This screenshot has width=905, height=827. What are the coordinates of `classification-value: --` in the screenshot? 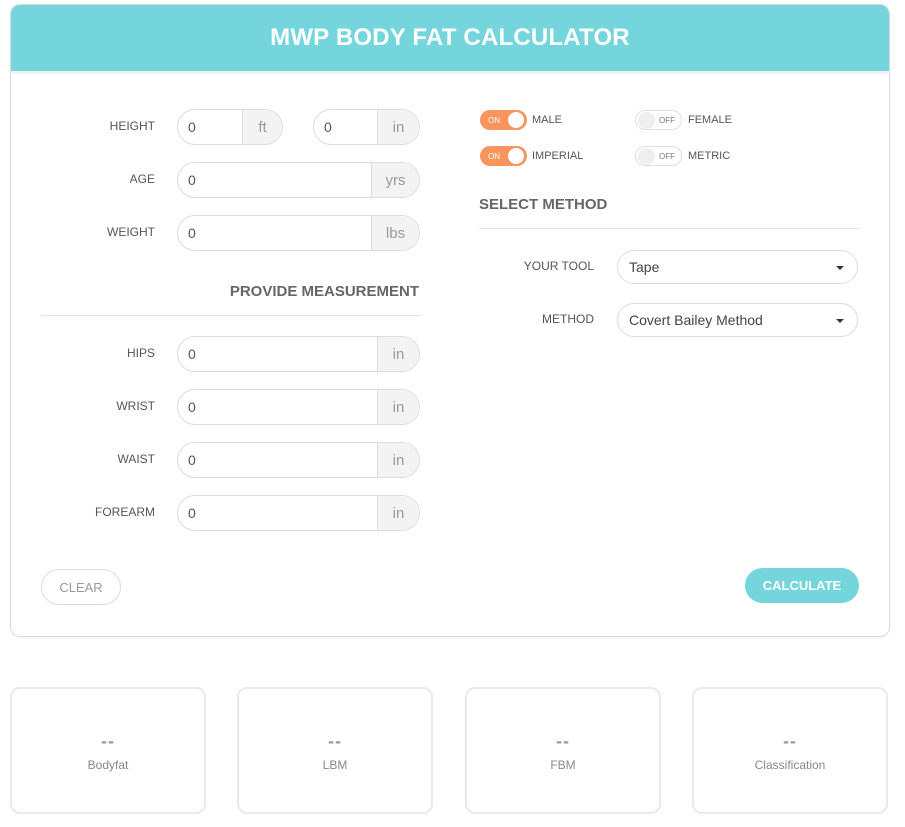 It's located at (790, 741).